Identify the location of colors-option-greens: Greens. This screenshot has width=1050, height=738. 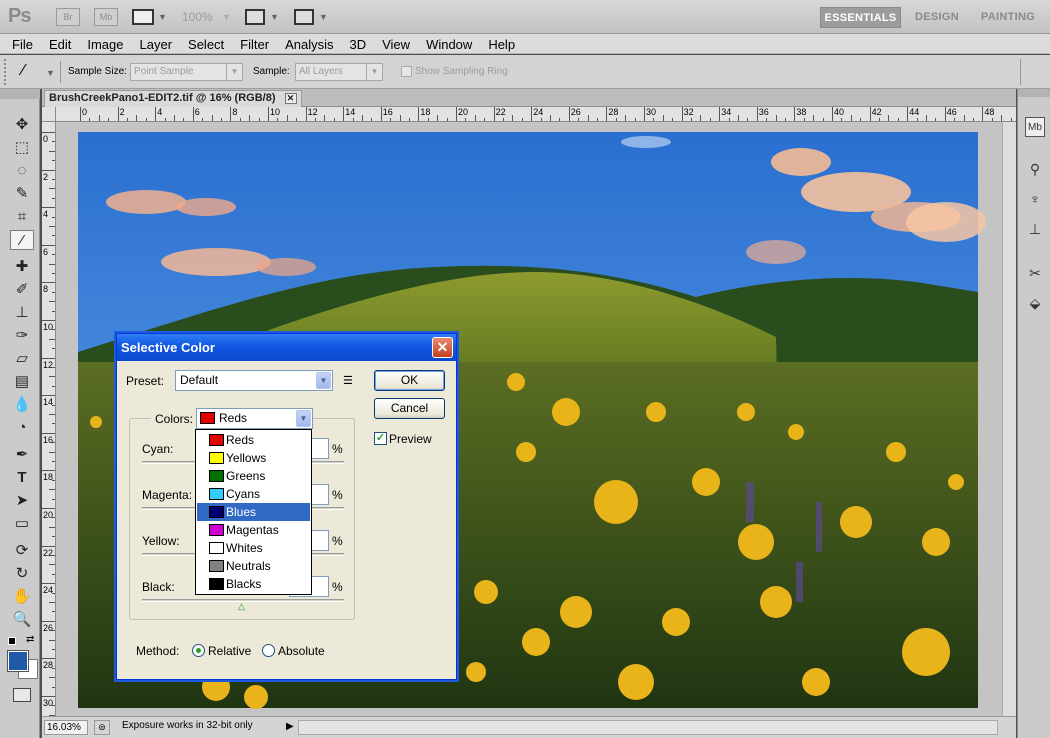
(253, 476).